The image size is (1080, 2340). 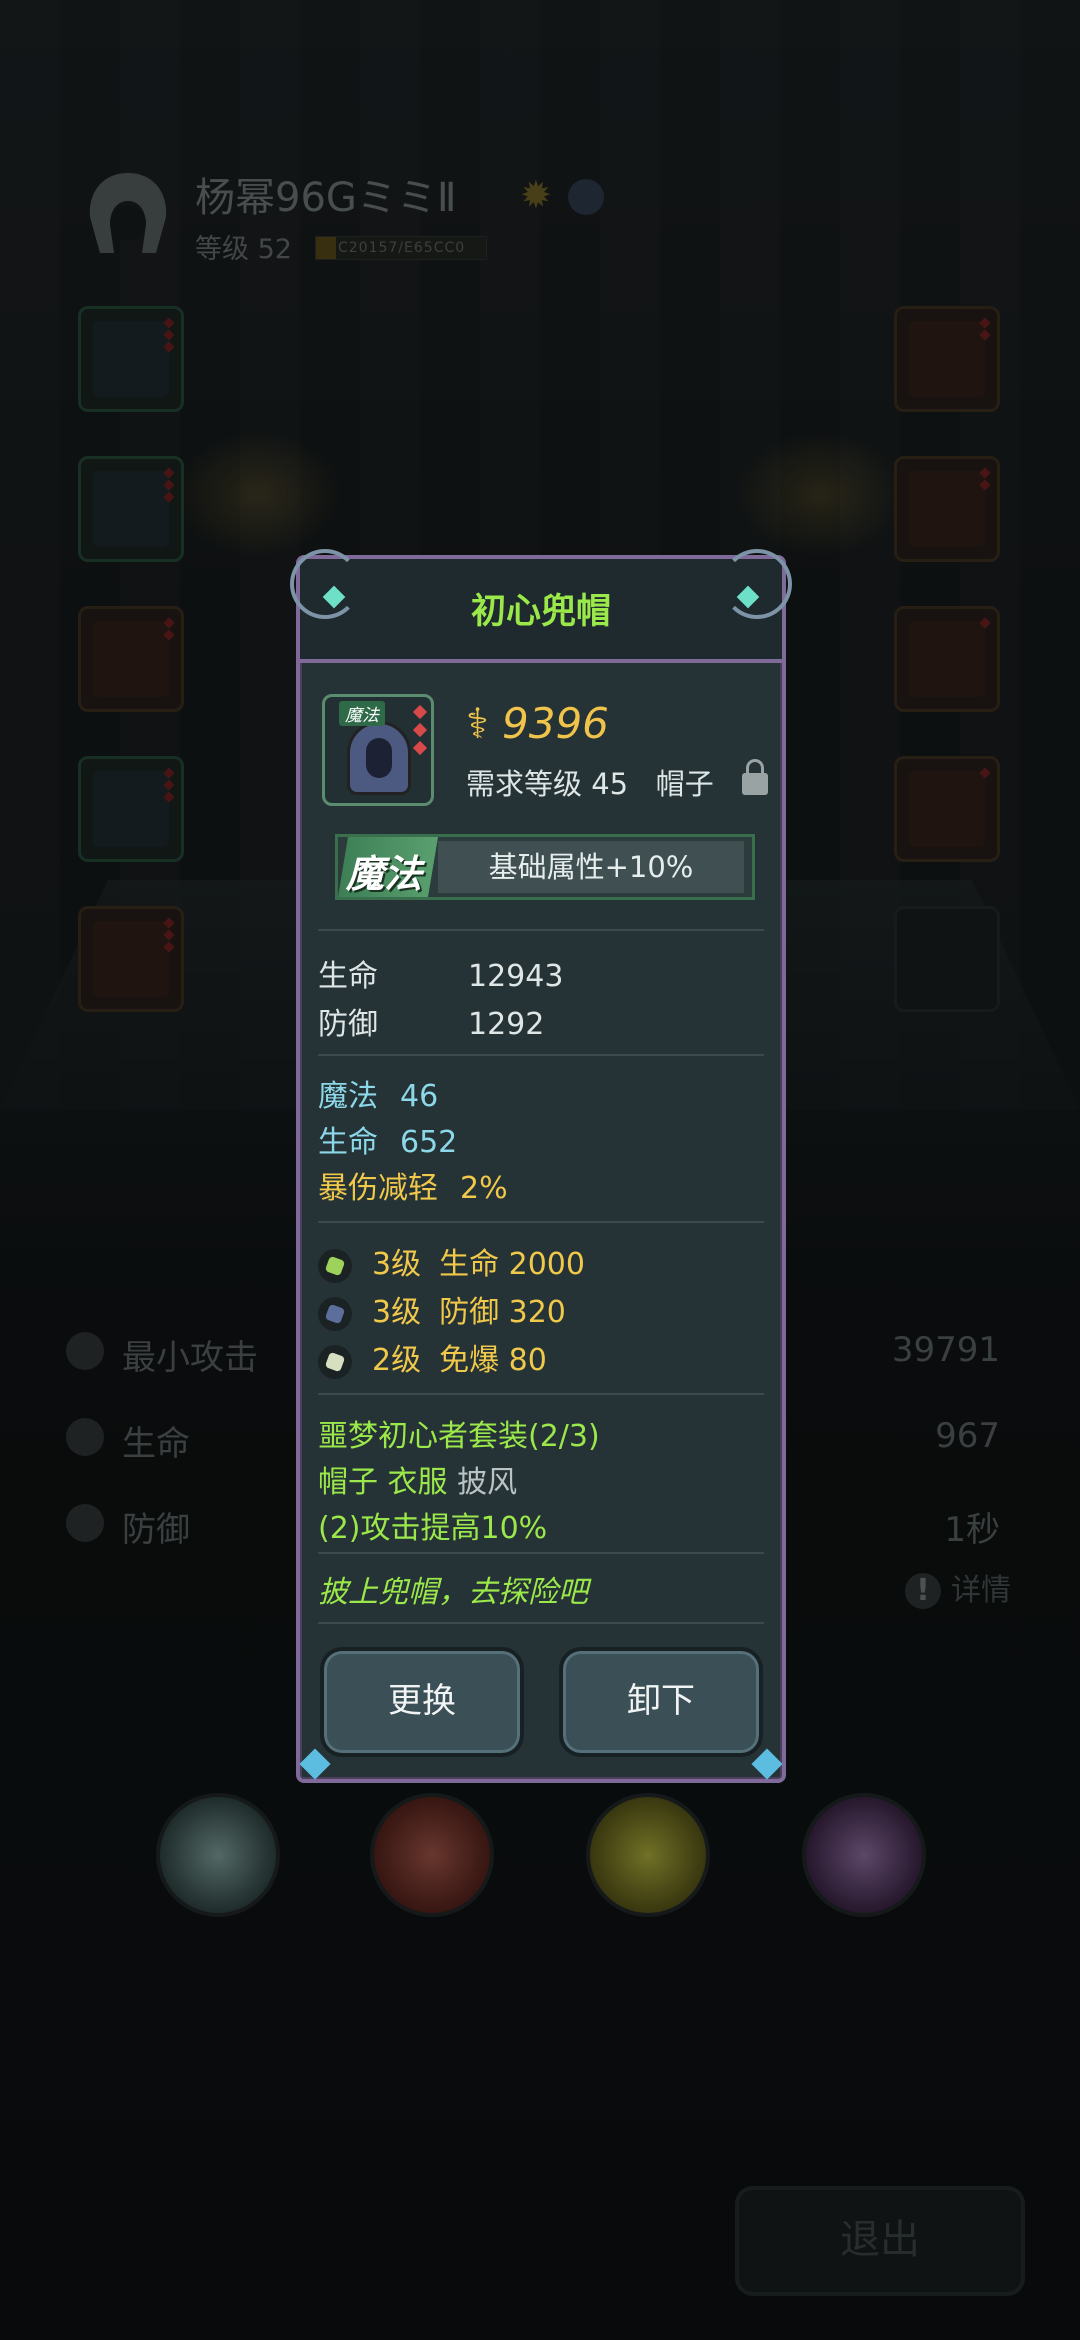 What do you see at coordinates (512, 1264) in the screenshot?
I see `gem-text: 生命 2000` at bounding box center [512, 1264].